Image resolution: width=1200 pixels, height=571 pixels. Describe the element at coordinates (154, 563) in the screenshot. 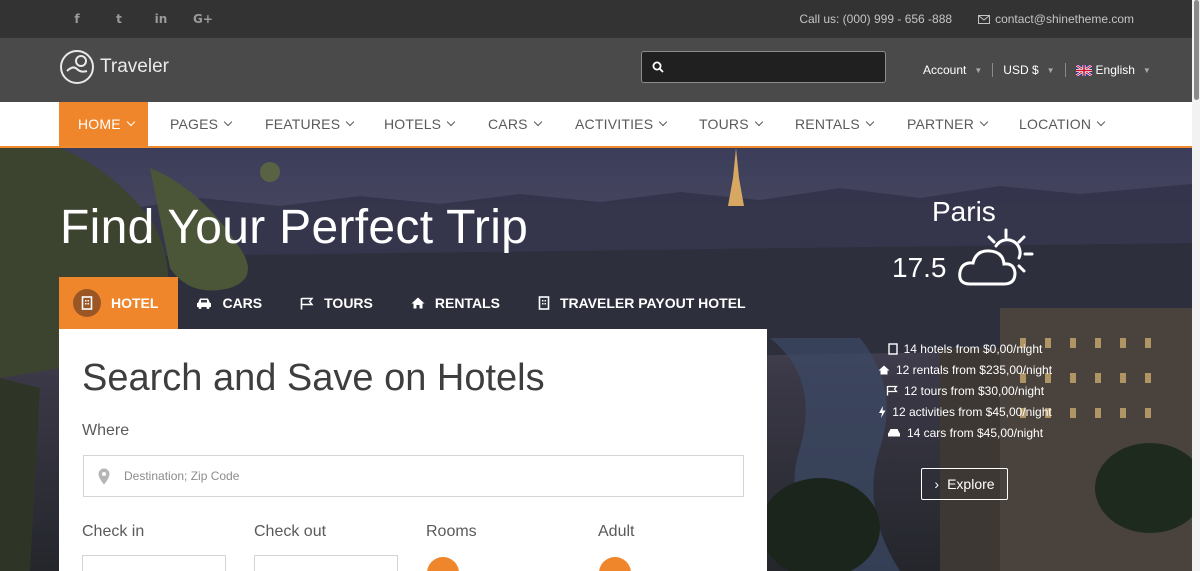

I see `checkin-input` at that location.